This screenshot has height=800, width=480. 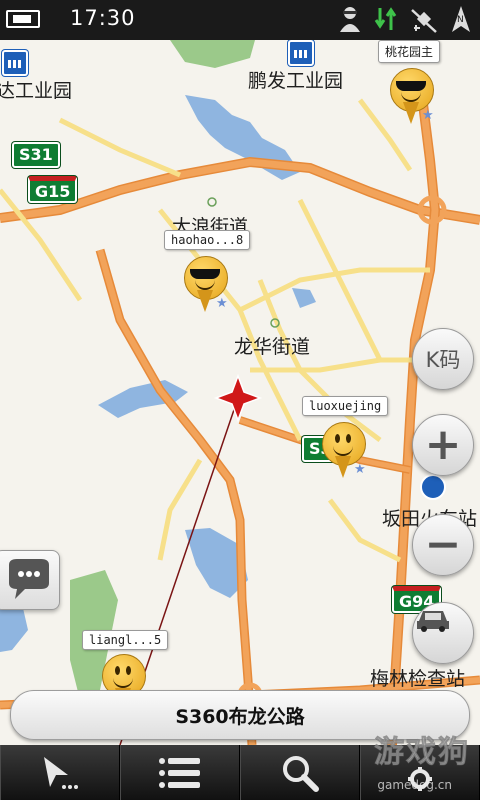 I want to click on zoom-in-icon: +, so click(x=443, y=444).